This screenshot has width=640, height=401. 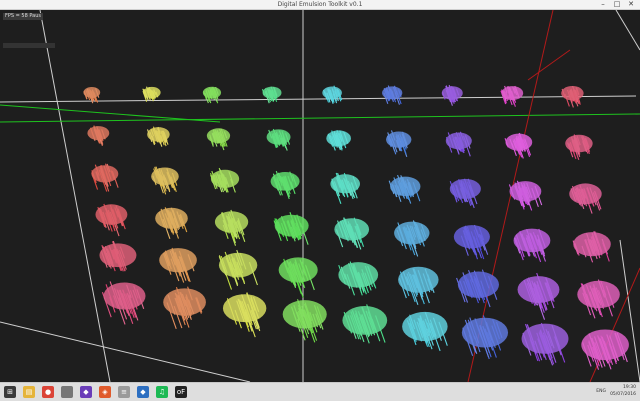 I want to click on maximize-button: □, so click(x=617, y=4).